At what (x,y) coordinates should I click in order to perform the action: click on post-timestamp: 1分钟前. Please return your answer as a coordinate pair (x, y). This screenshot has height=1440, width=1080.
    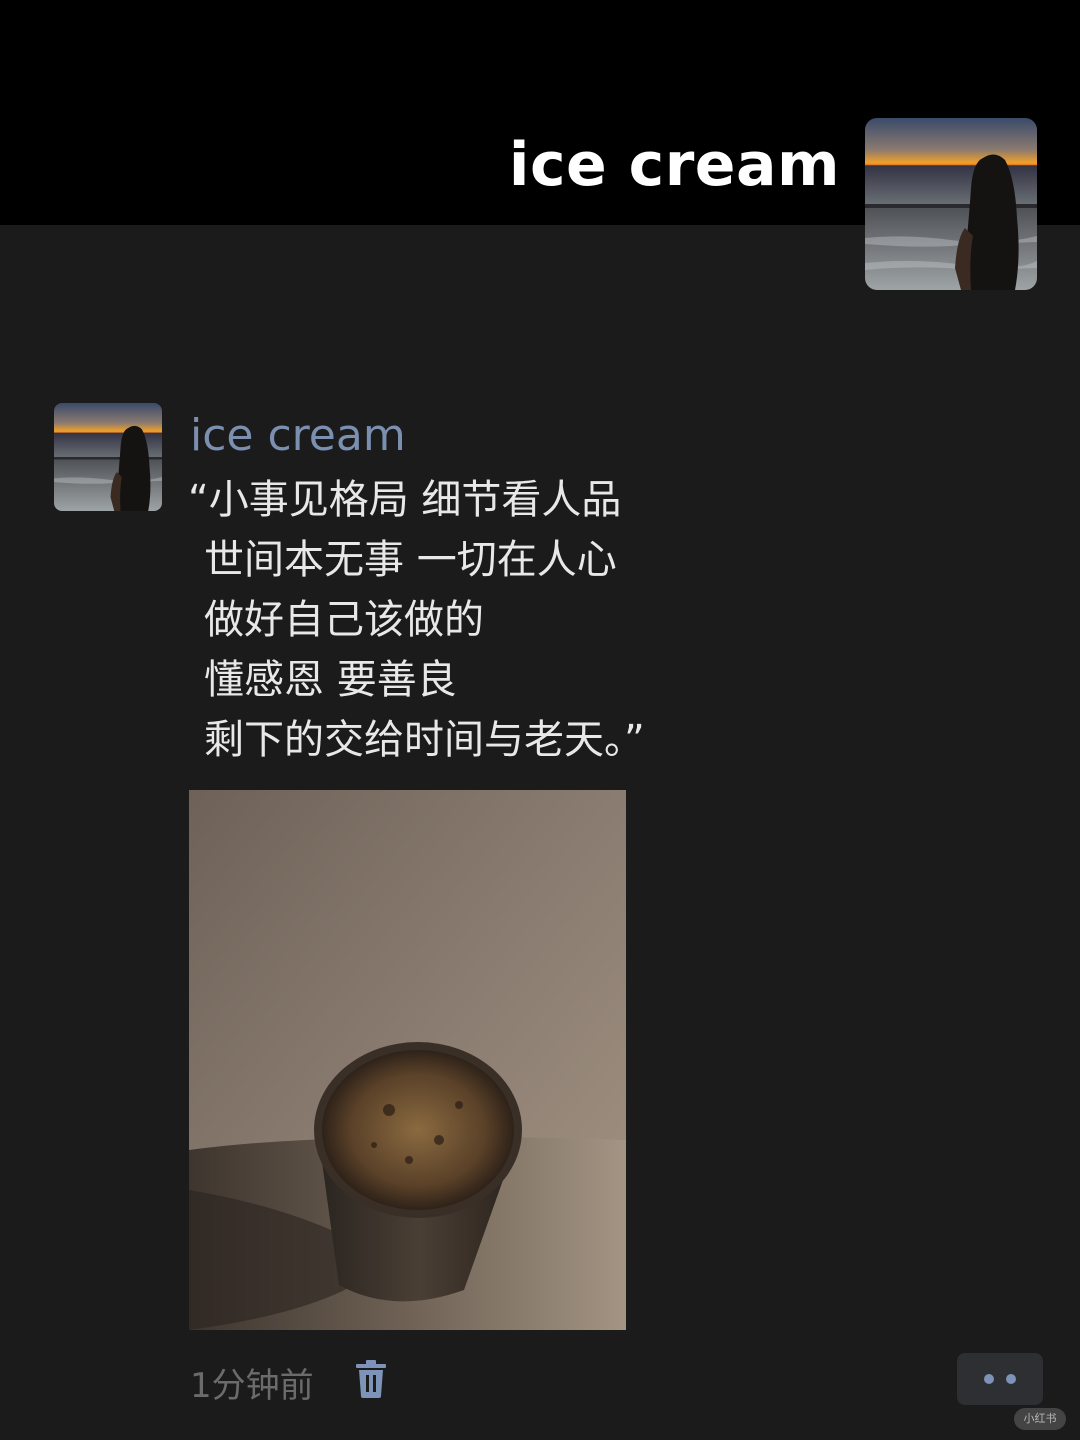
    Looking at the image, I should click on (252, 1386).